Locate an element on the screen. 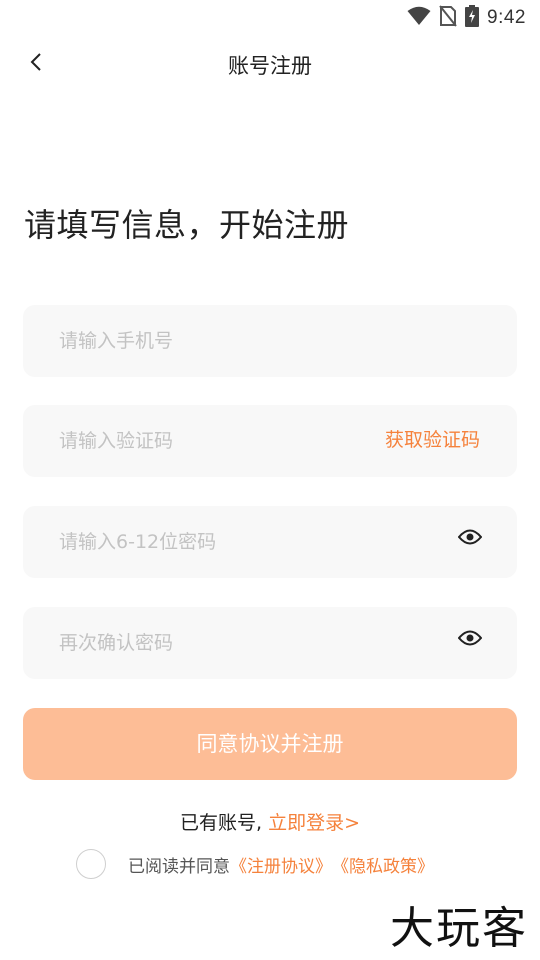 The image size is (540, 960). confirm-visibility-toggle is located at coordinates (470, 640).